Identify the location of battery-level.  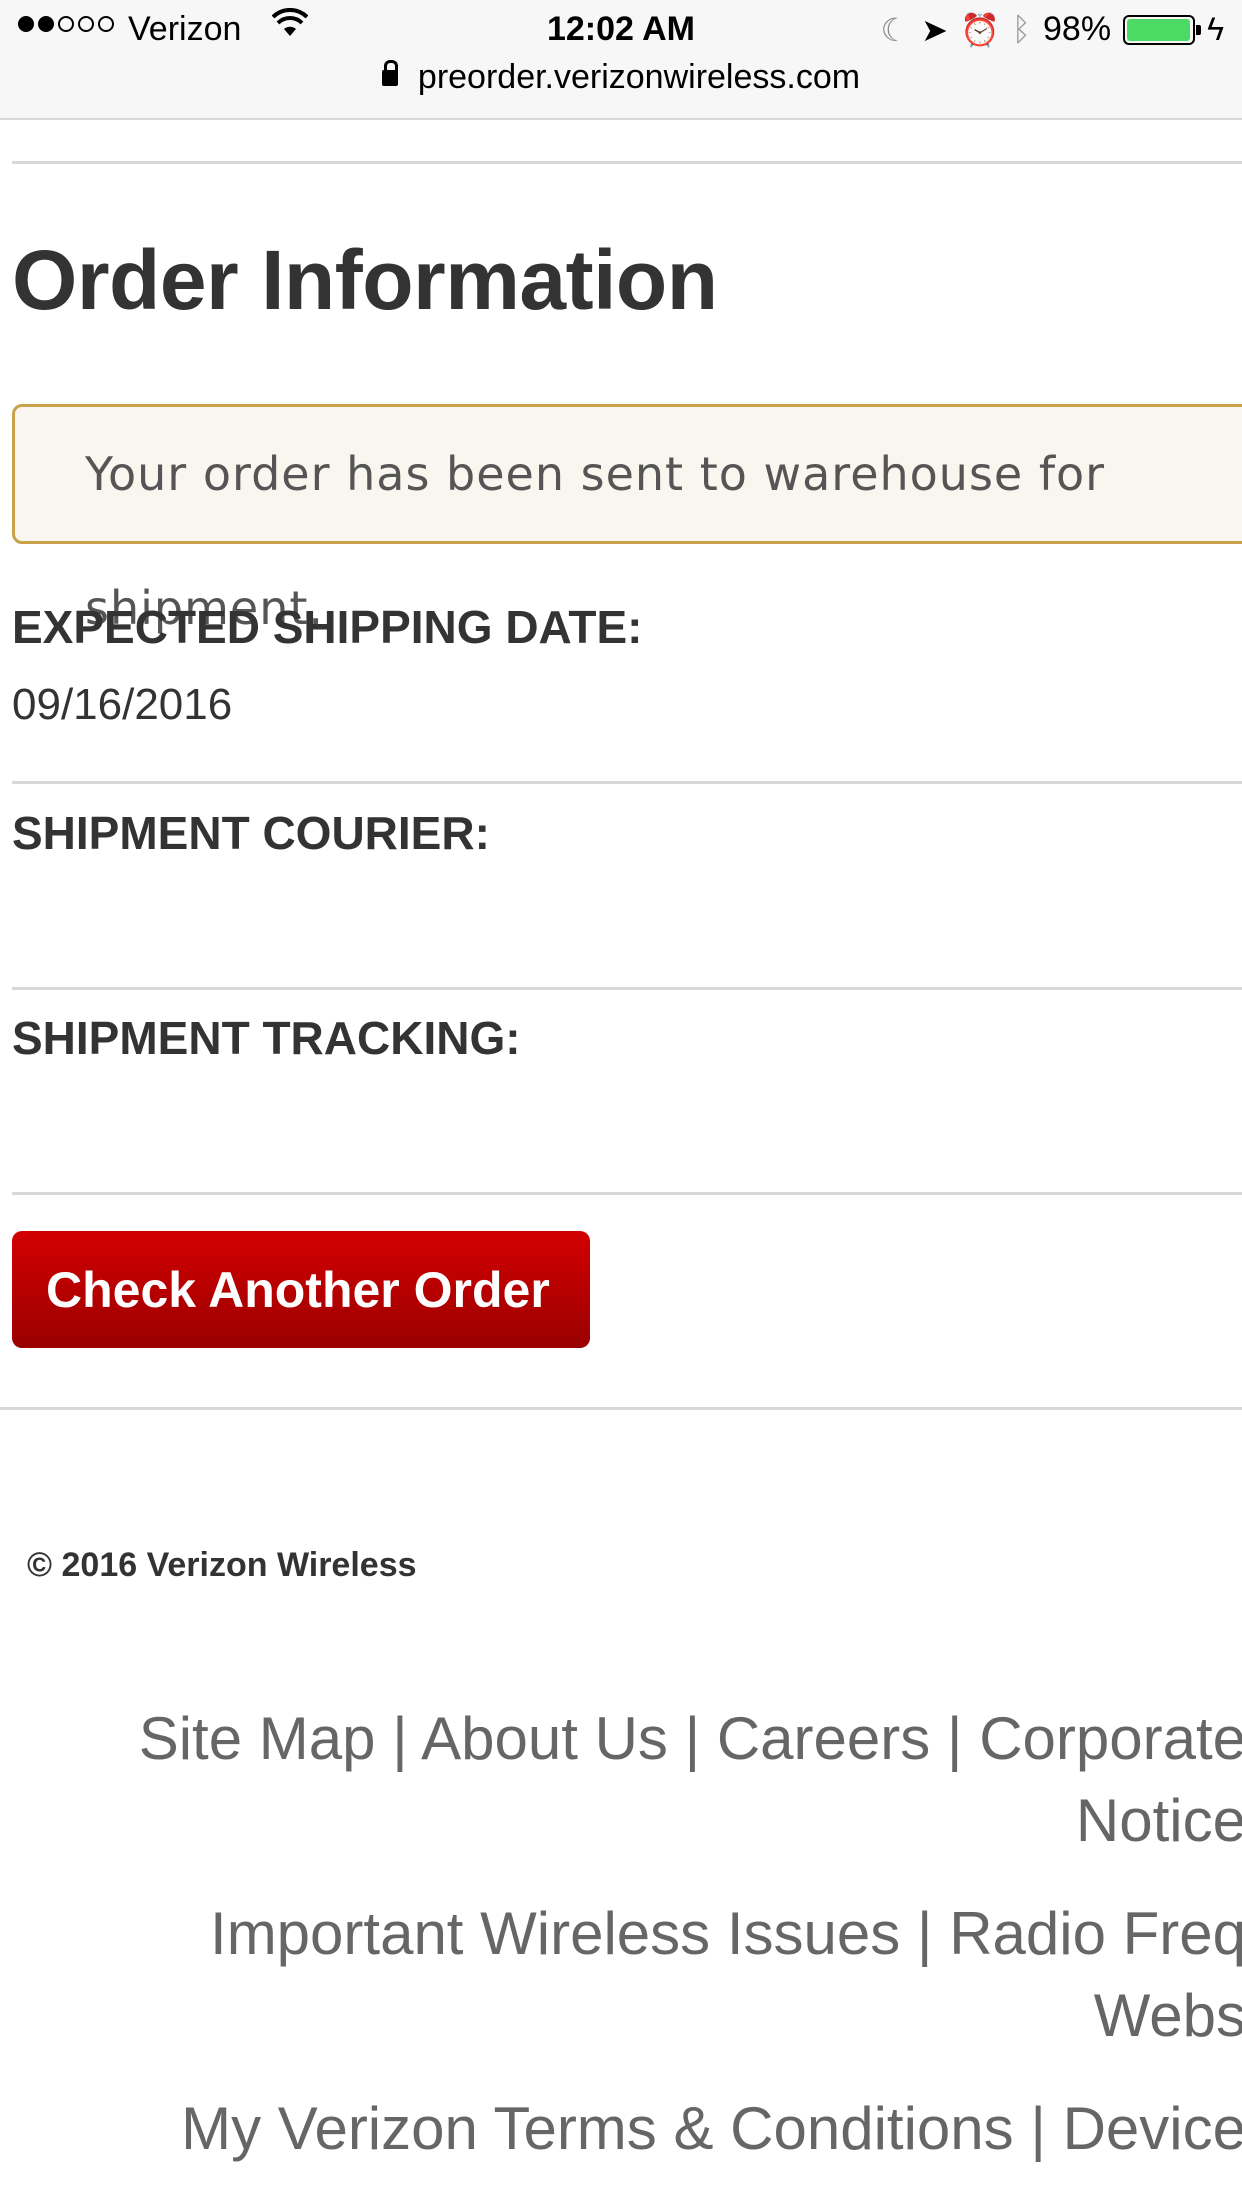
(1158, 29).